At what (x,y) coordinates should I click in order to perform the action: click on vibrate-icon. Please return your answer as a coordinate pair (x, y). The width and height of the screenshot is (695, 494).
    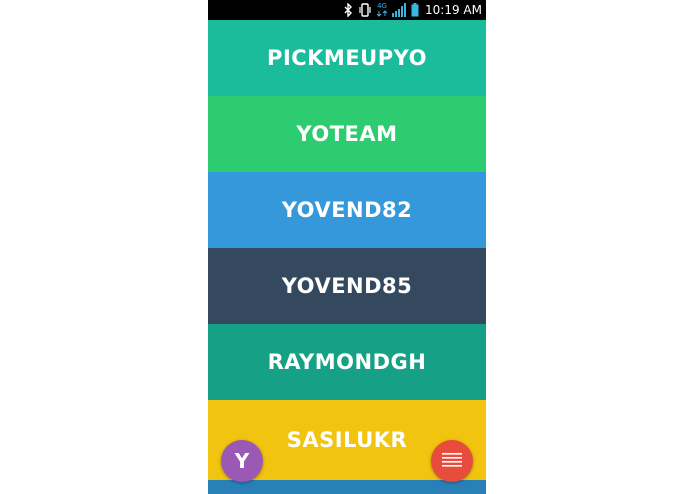
    Looking at the image, I should click on (365, 10).